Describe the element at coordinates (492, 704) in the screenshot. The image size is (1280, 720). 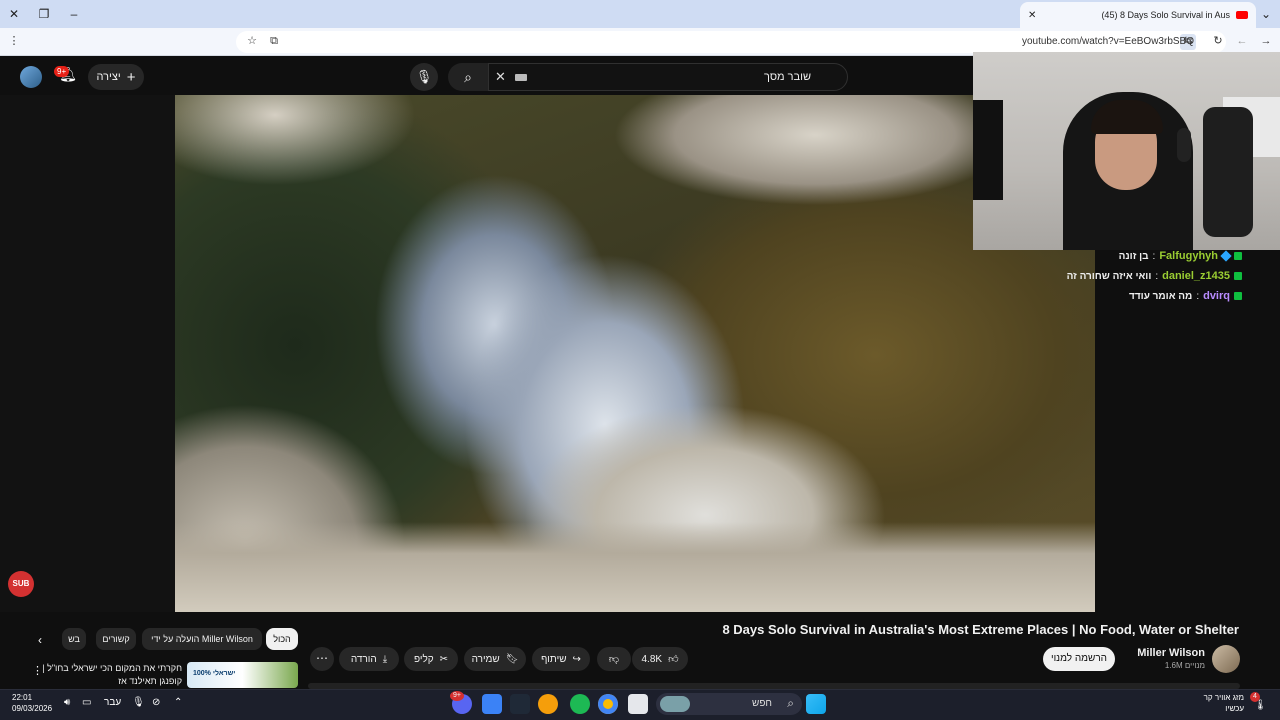
I see `apps-grid-icon` at that location.